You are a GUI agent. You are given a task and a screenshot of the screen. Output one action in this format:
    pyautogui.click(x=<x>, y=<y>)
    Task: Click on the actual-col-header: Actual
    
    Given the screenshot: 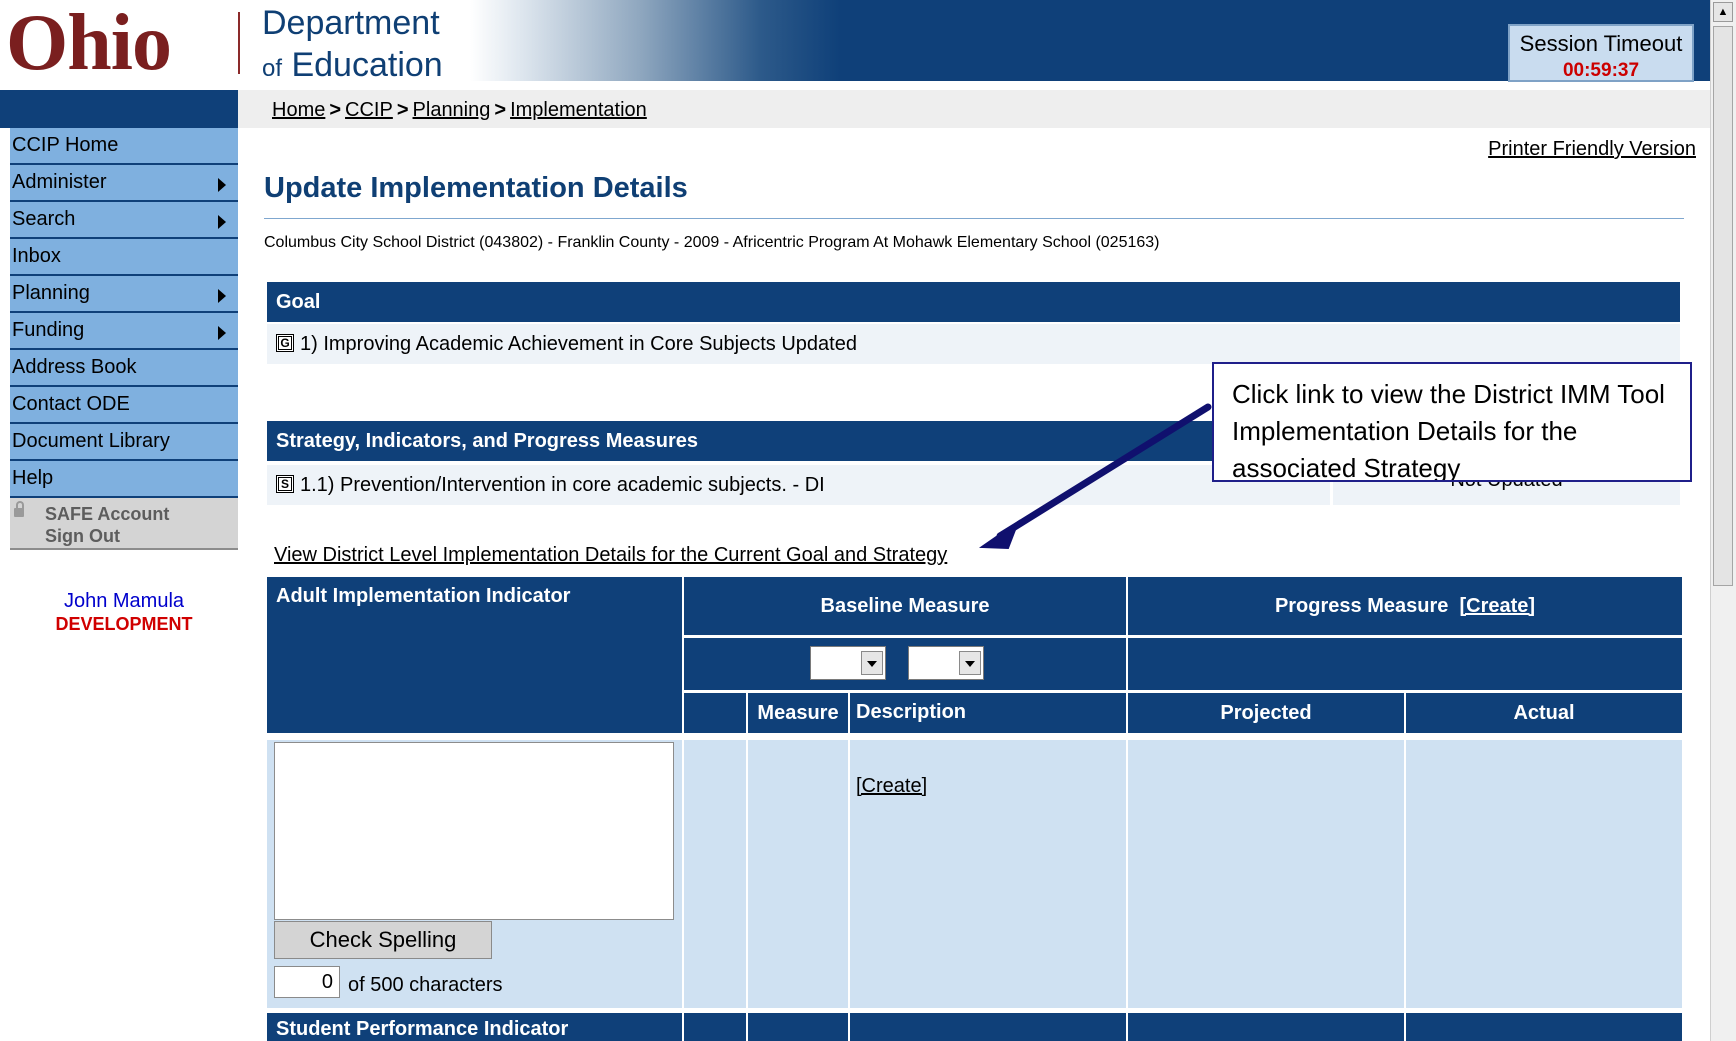 What is the action you would take?
    pyautogui.click(x=1544, y=713)
    